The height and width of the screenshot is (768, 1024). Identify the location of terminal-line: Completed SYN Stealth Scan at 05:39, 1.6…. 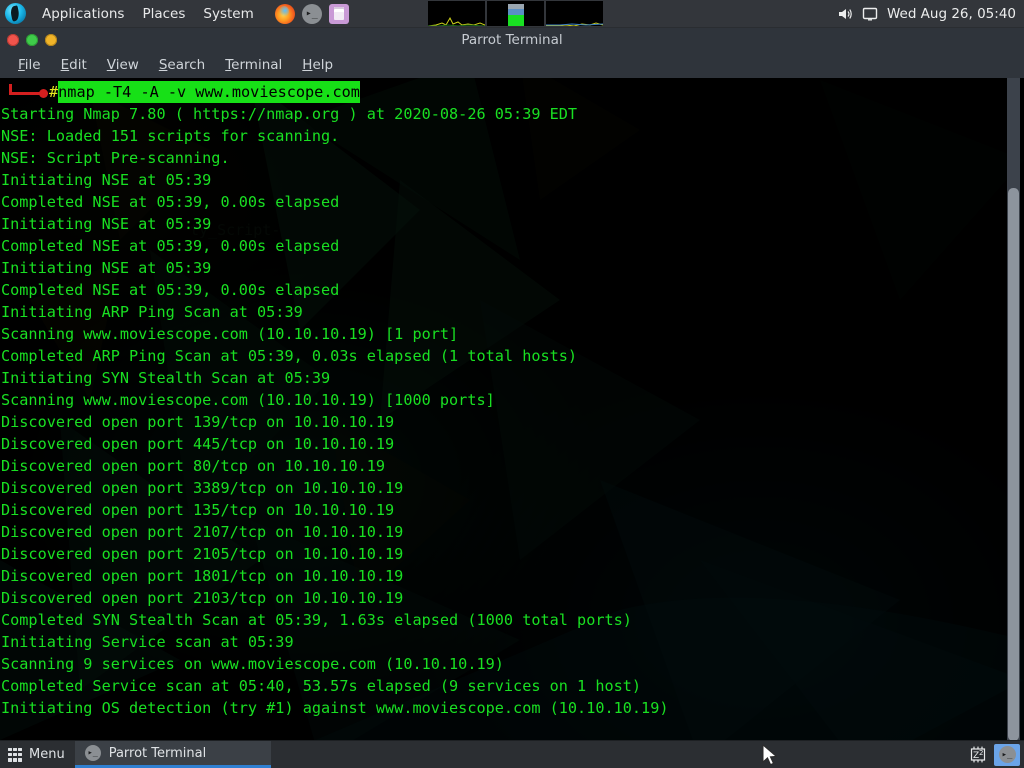
(316, 620).